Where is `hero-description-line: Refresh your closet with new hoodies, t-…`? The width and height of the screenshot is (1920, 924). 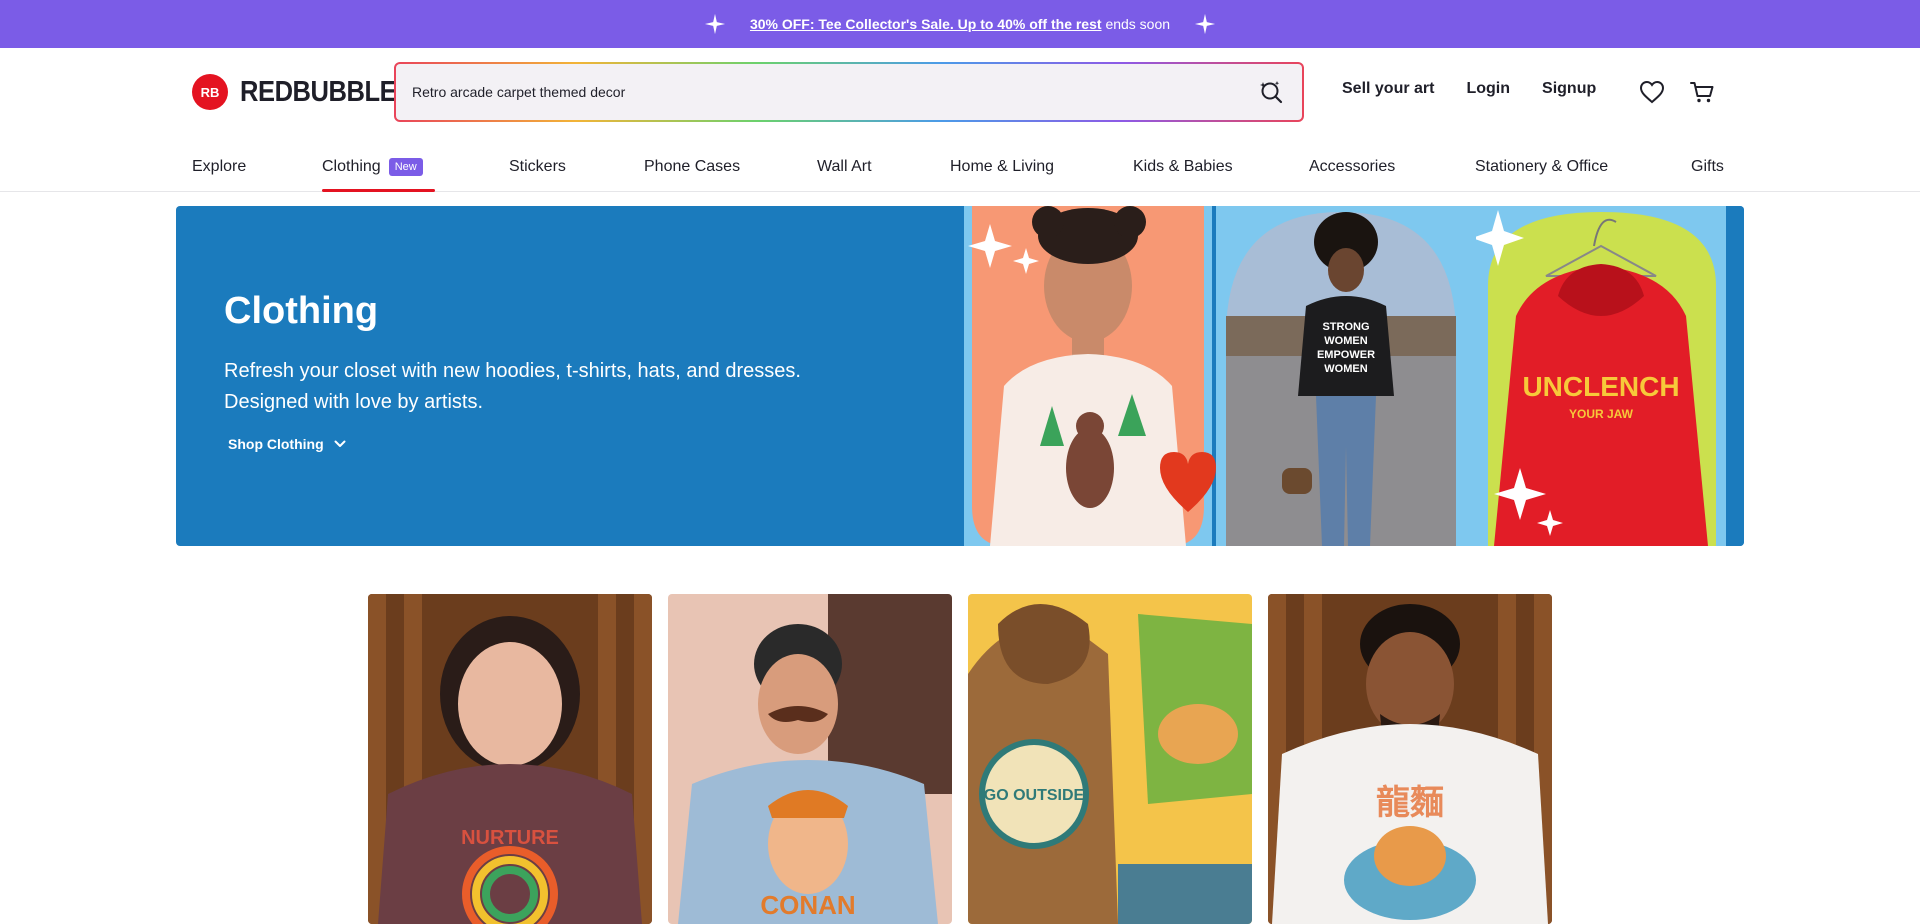 hero-description-line: Refresh your closet with new hoodies, t-… is located at coordinates (512, 371).